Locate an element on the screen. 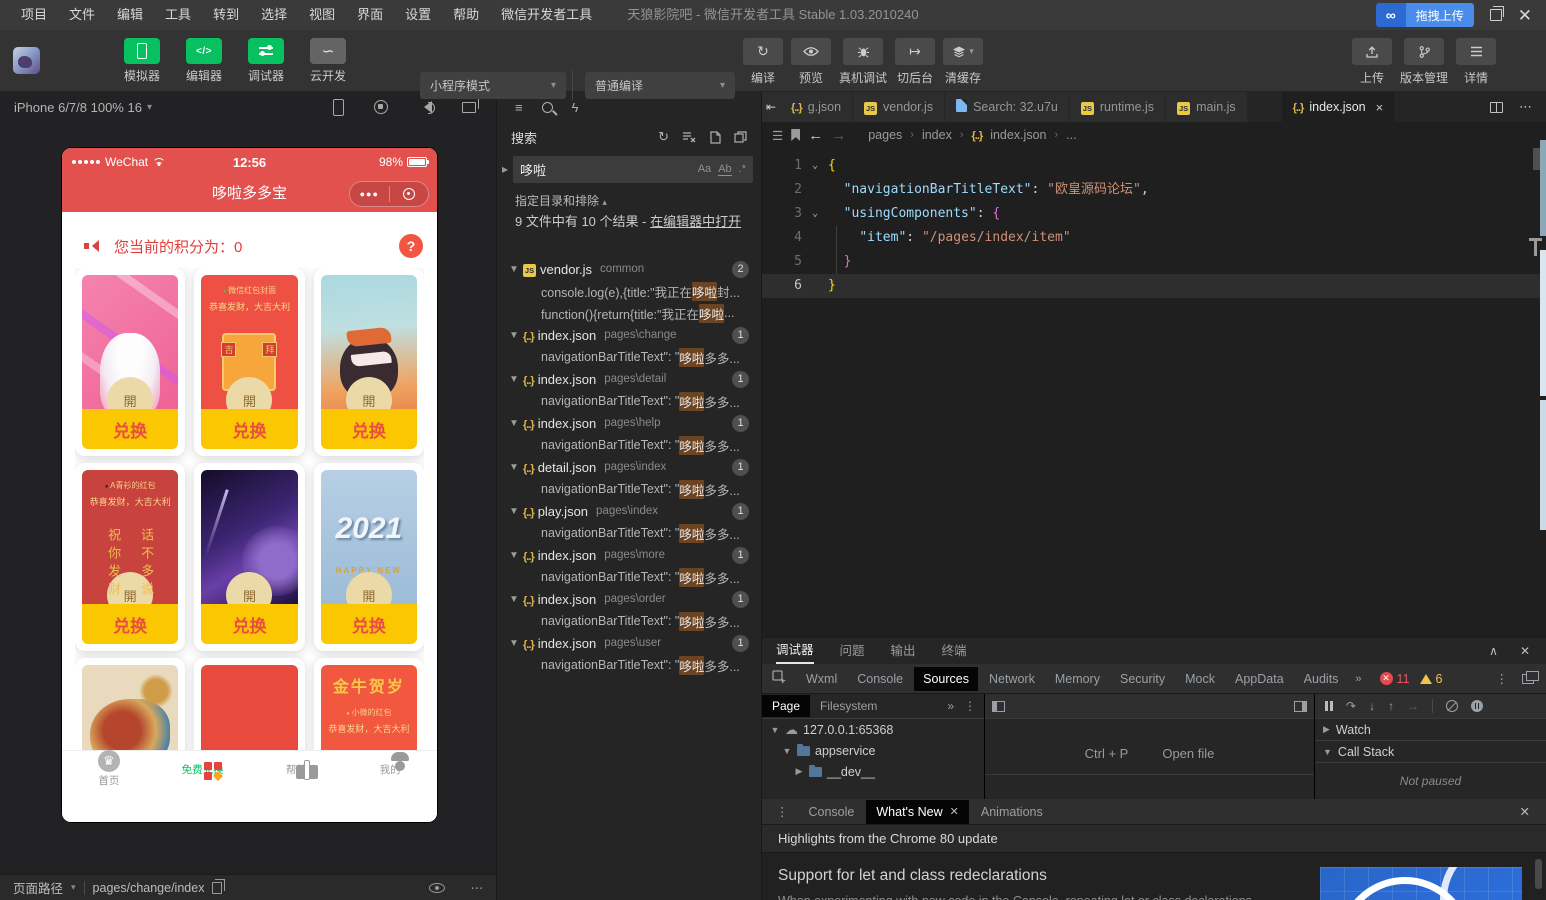  avatar is located at coordinates (26, 60).